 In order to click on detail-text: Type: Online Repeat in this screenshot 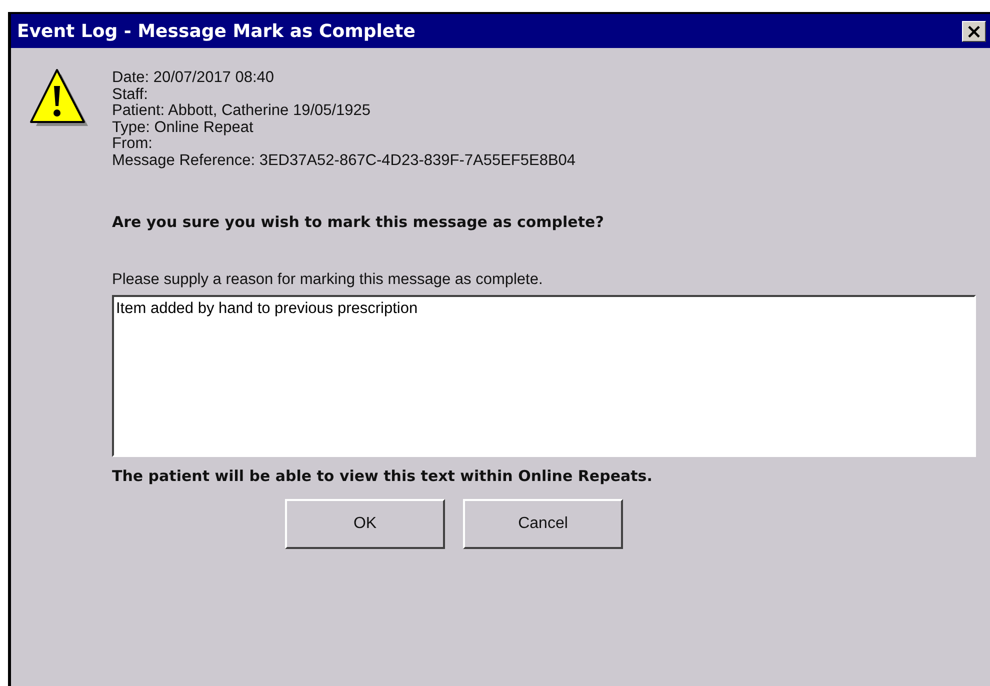, I will do `click(183, 128)`.